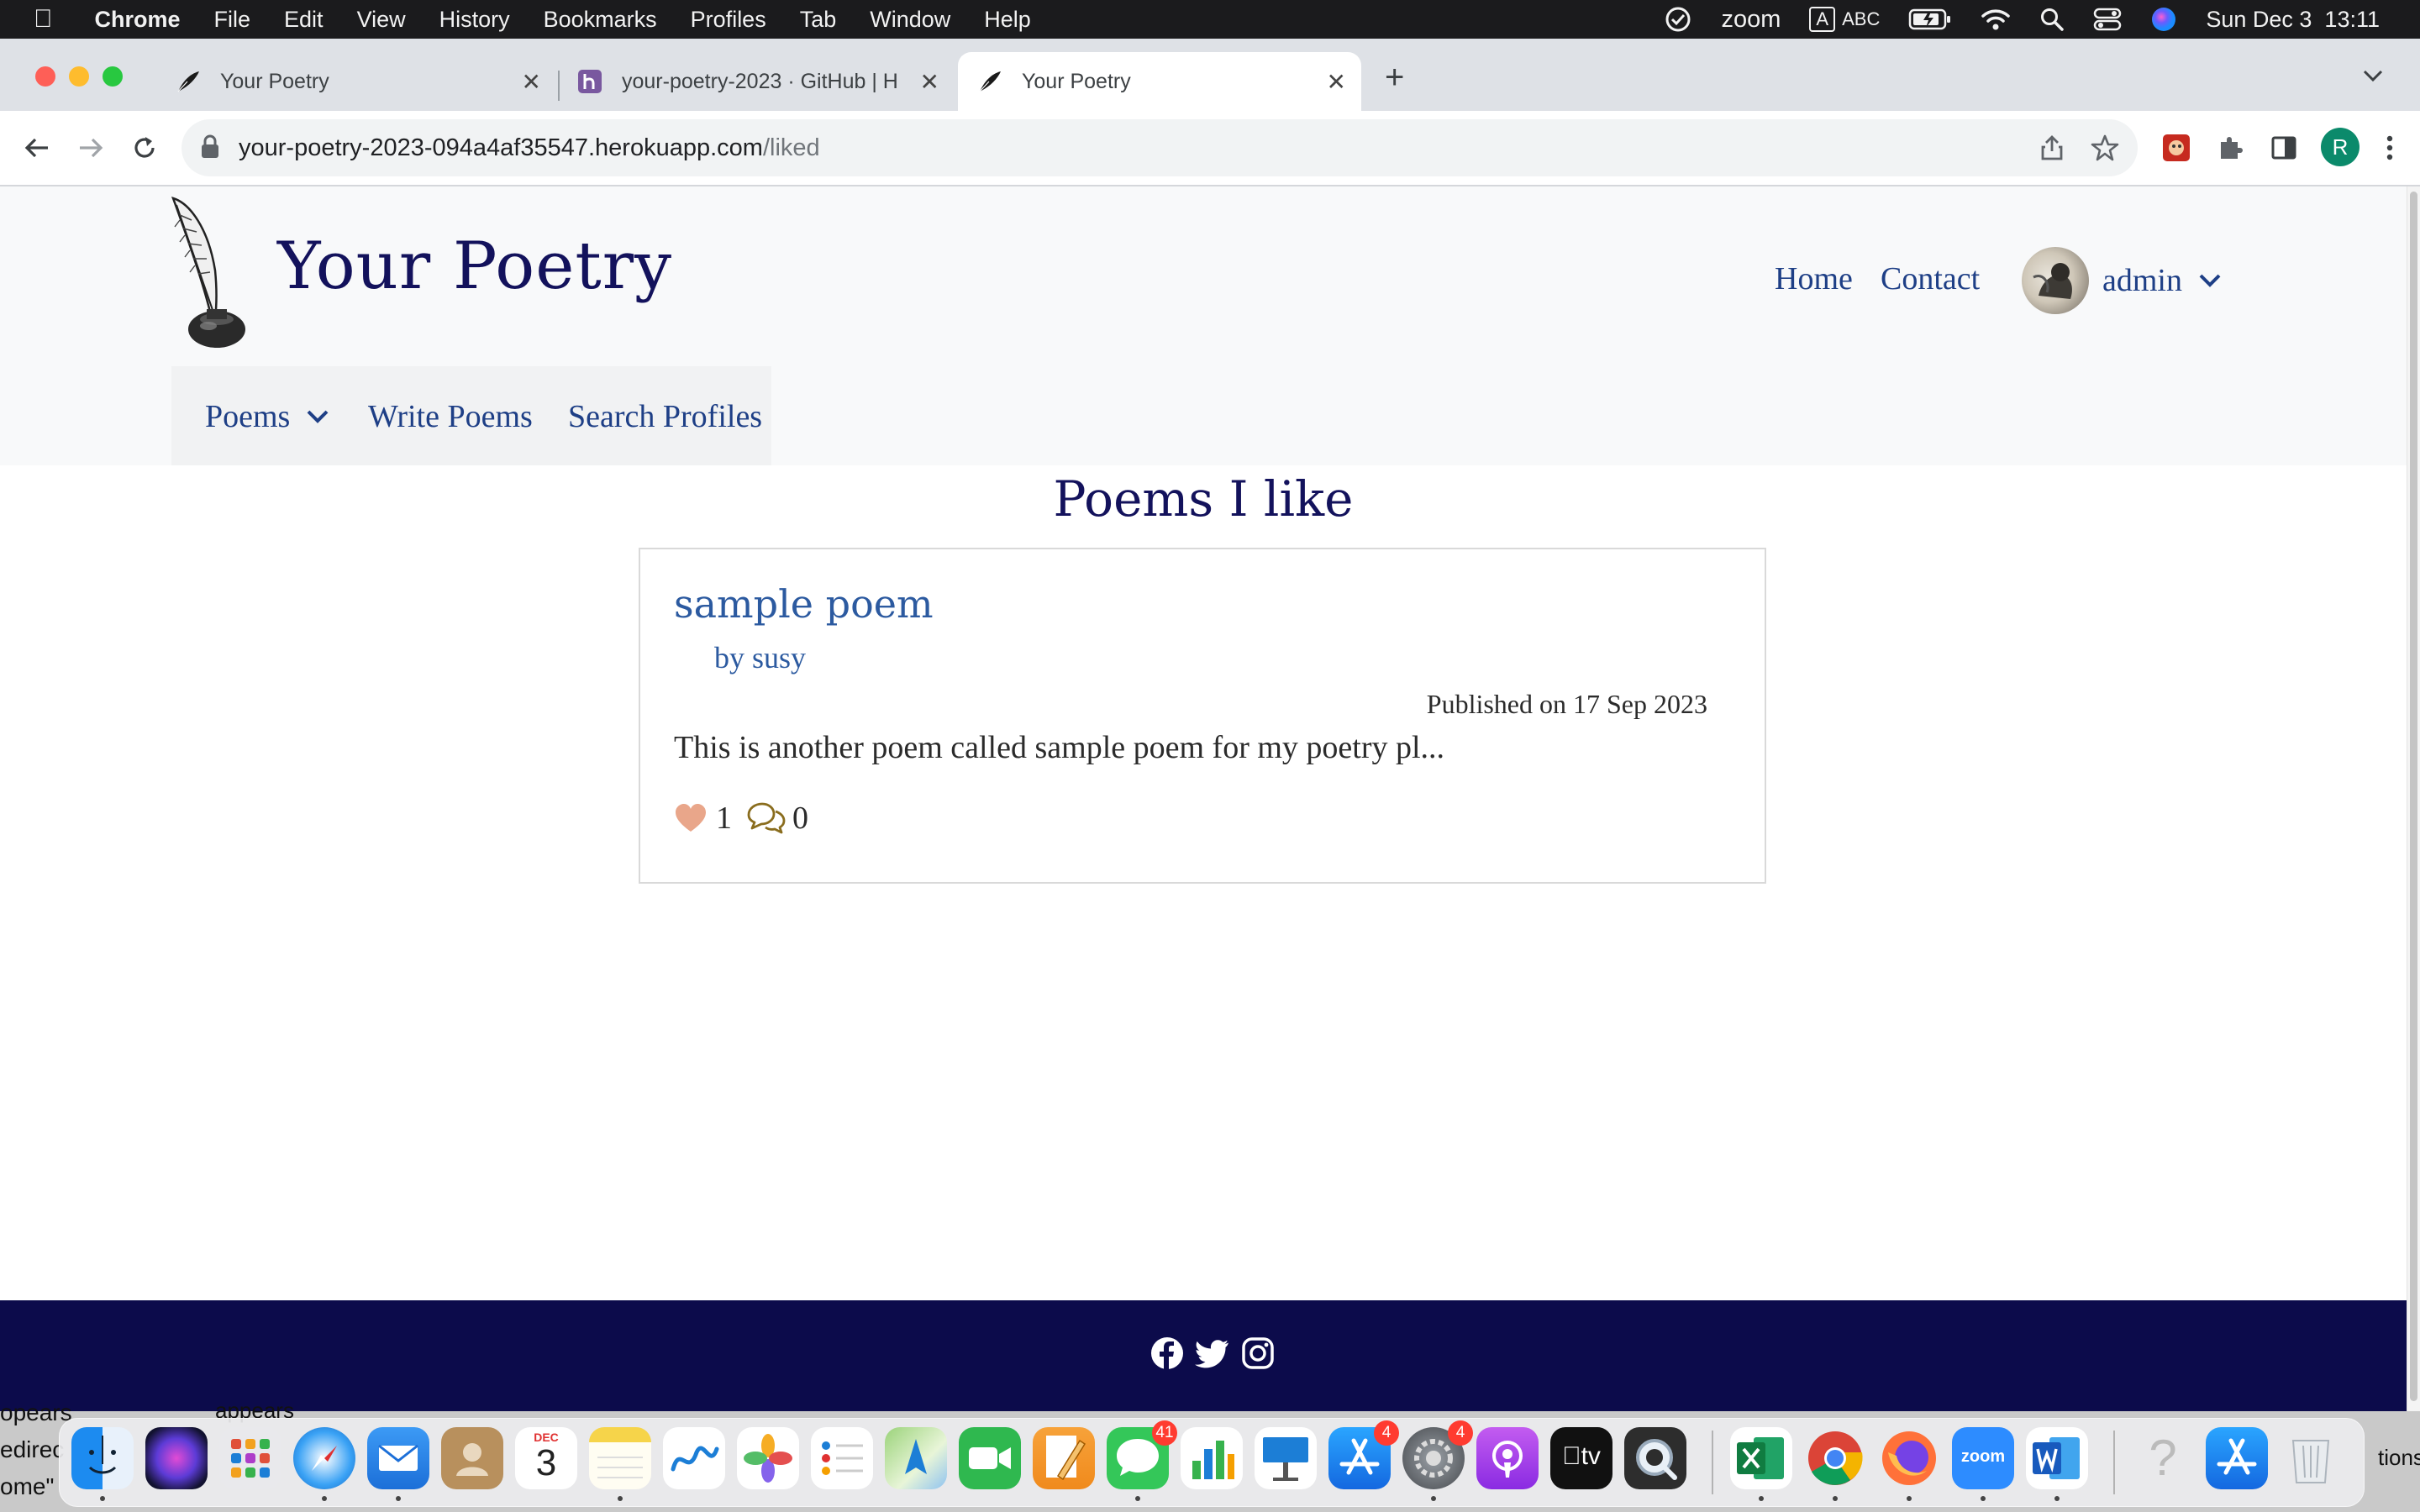  What do you see at coordinates (766, 818) in the screenshot?
I see `comment-icon` at bounding box center [766, 818].